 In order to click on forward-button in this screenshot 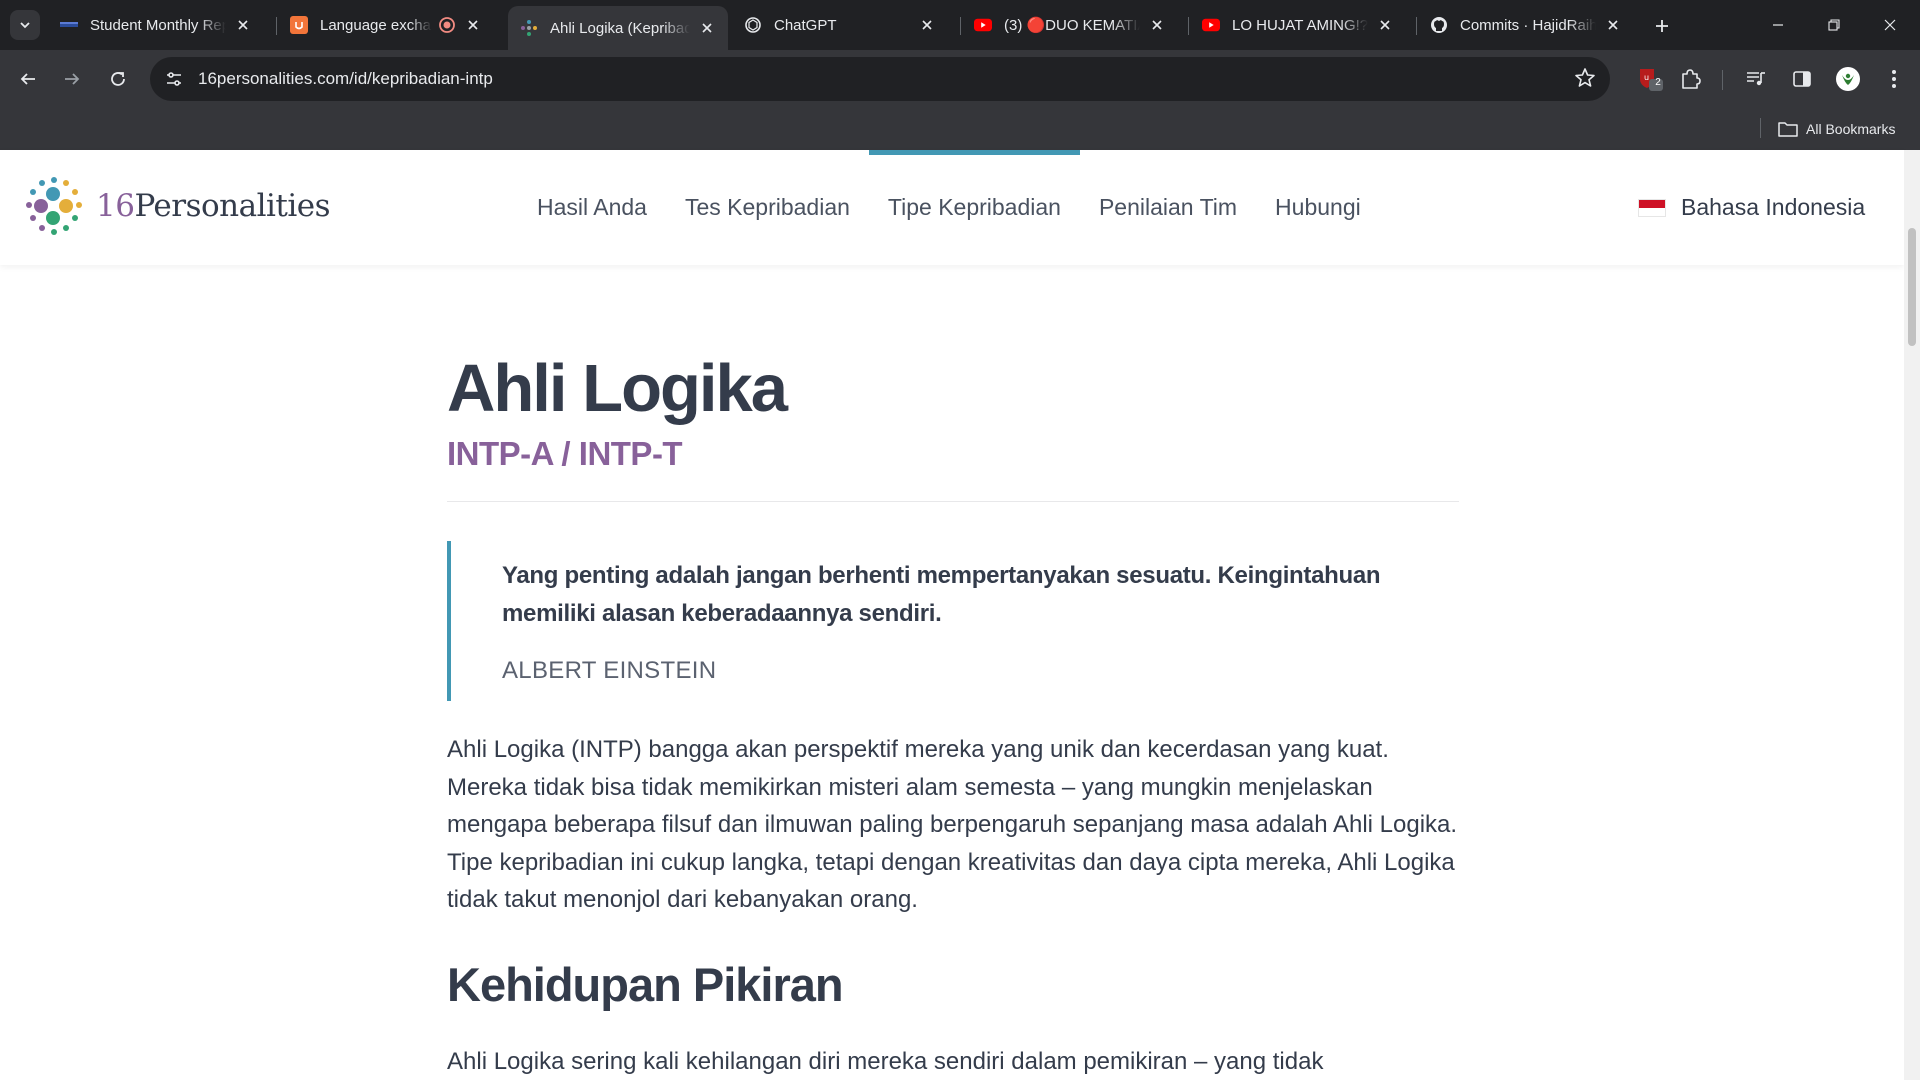, I will do `click(72, 79)`.